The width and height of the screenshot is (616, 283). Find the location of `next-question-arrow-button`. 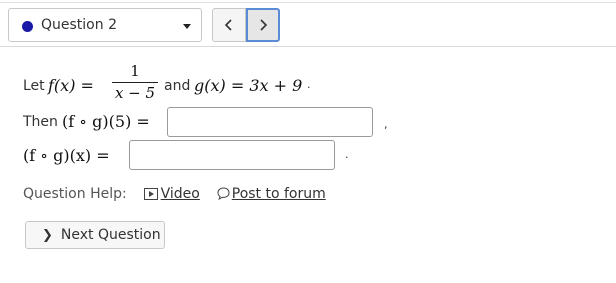

next-question-arrow-button is located at coordinates (263, 25).